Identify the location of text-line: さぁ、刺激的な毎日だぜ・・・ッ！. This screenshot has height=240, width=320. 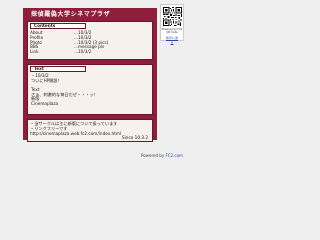
(64, 94).